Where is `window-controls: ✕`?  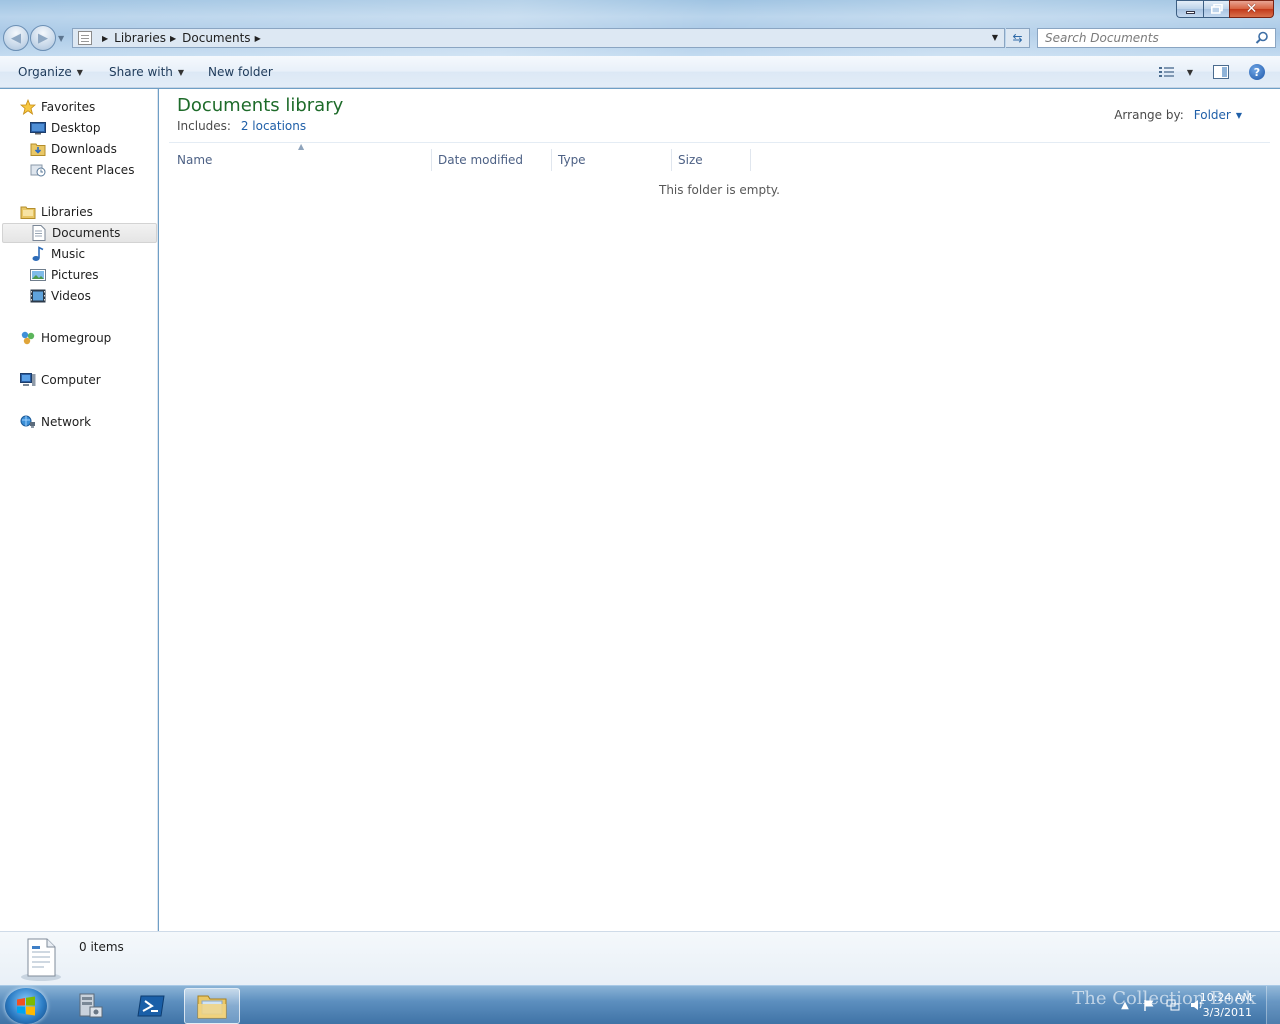 window-controls: ✕ is located at coordinates (1225, 9).